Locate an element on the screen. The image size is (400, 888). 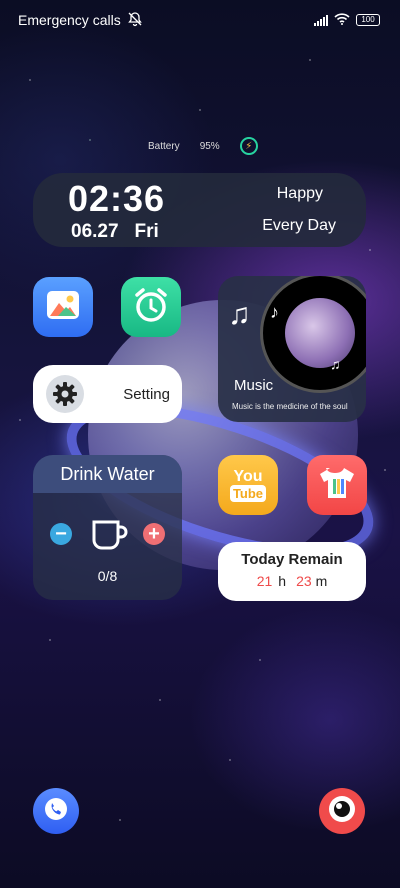
vinyl-record-icon is located at coordinates (313, 334).